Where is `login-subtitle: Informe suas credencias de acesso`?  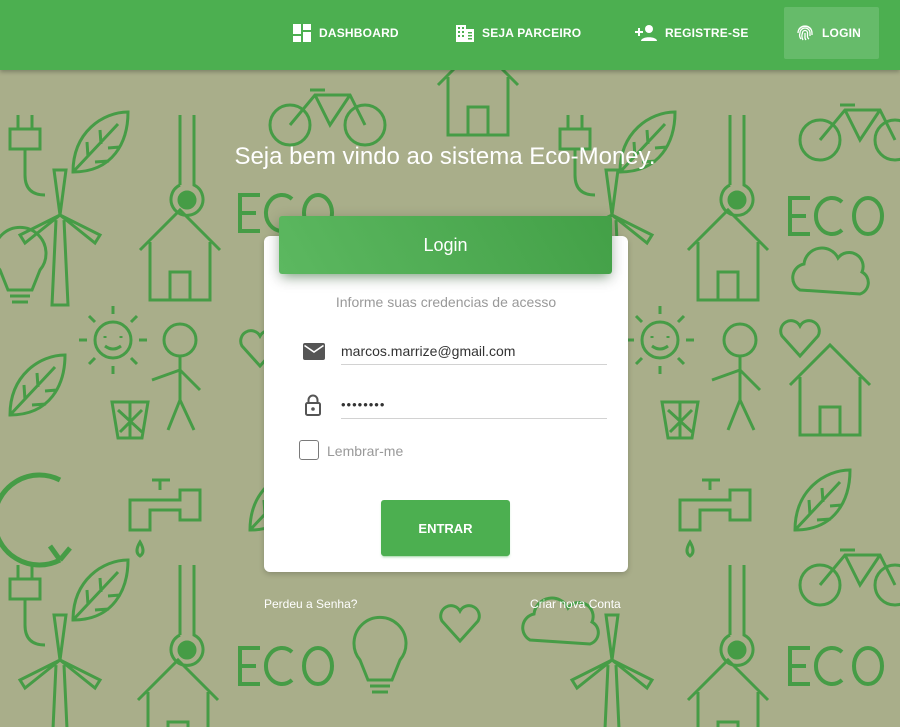 login-subtitle: Informe suas credencias de acesso is located at coordinates (446, 302).